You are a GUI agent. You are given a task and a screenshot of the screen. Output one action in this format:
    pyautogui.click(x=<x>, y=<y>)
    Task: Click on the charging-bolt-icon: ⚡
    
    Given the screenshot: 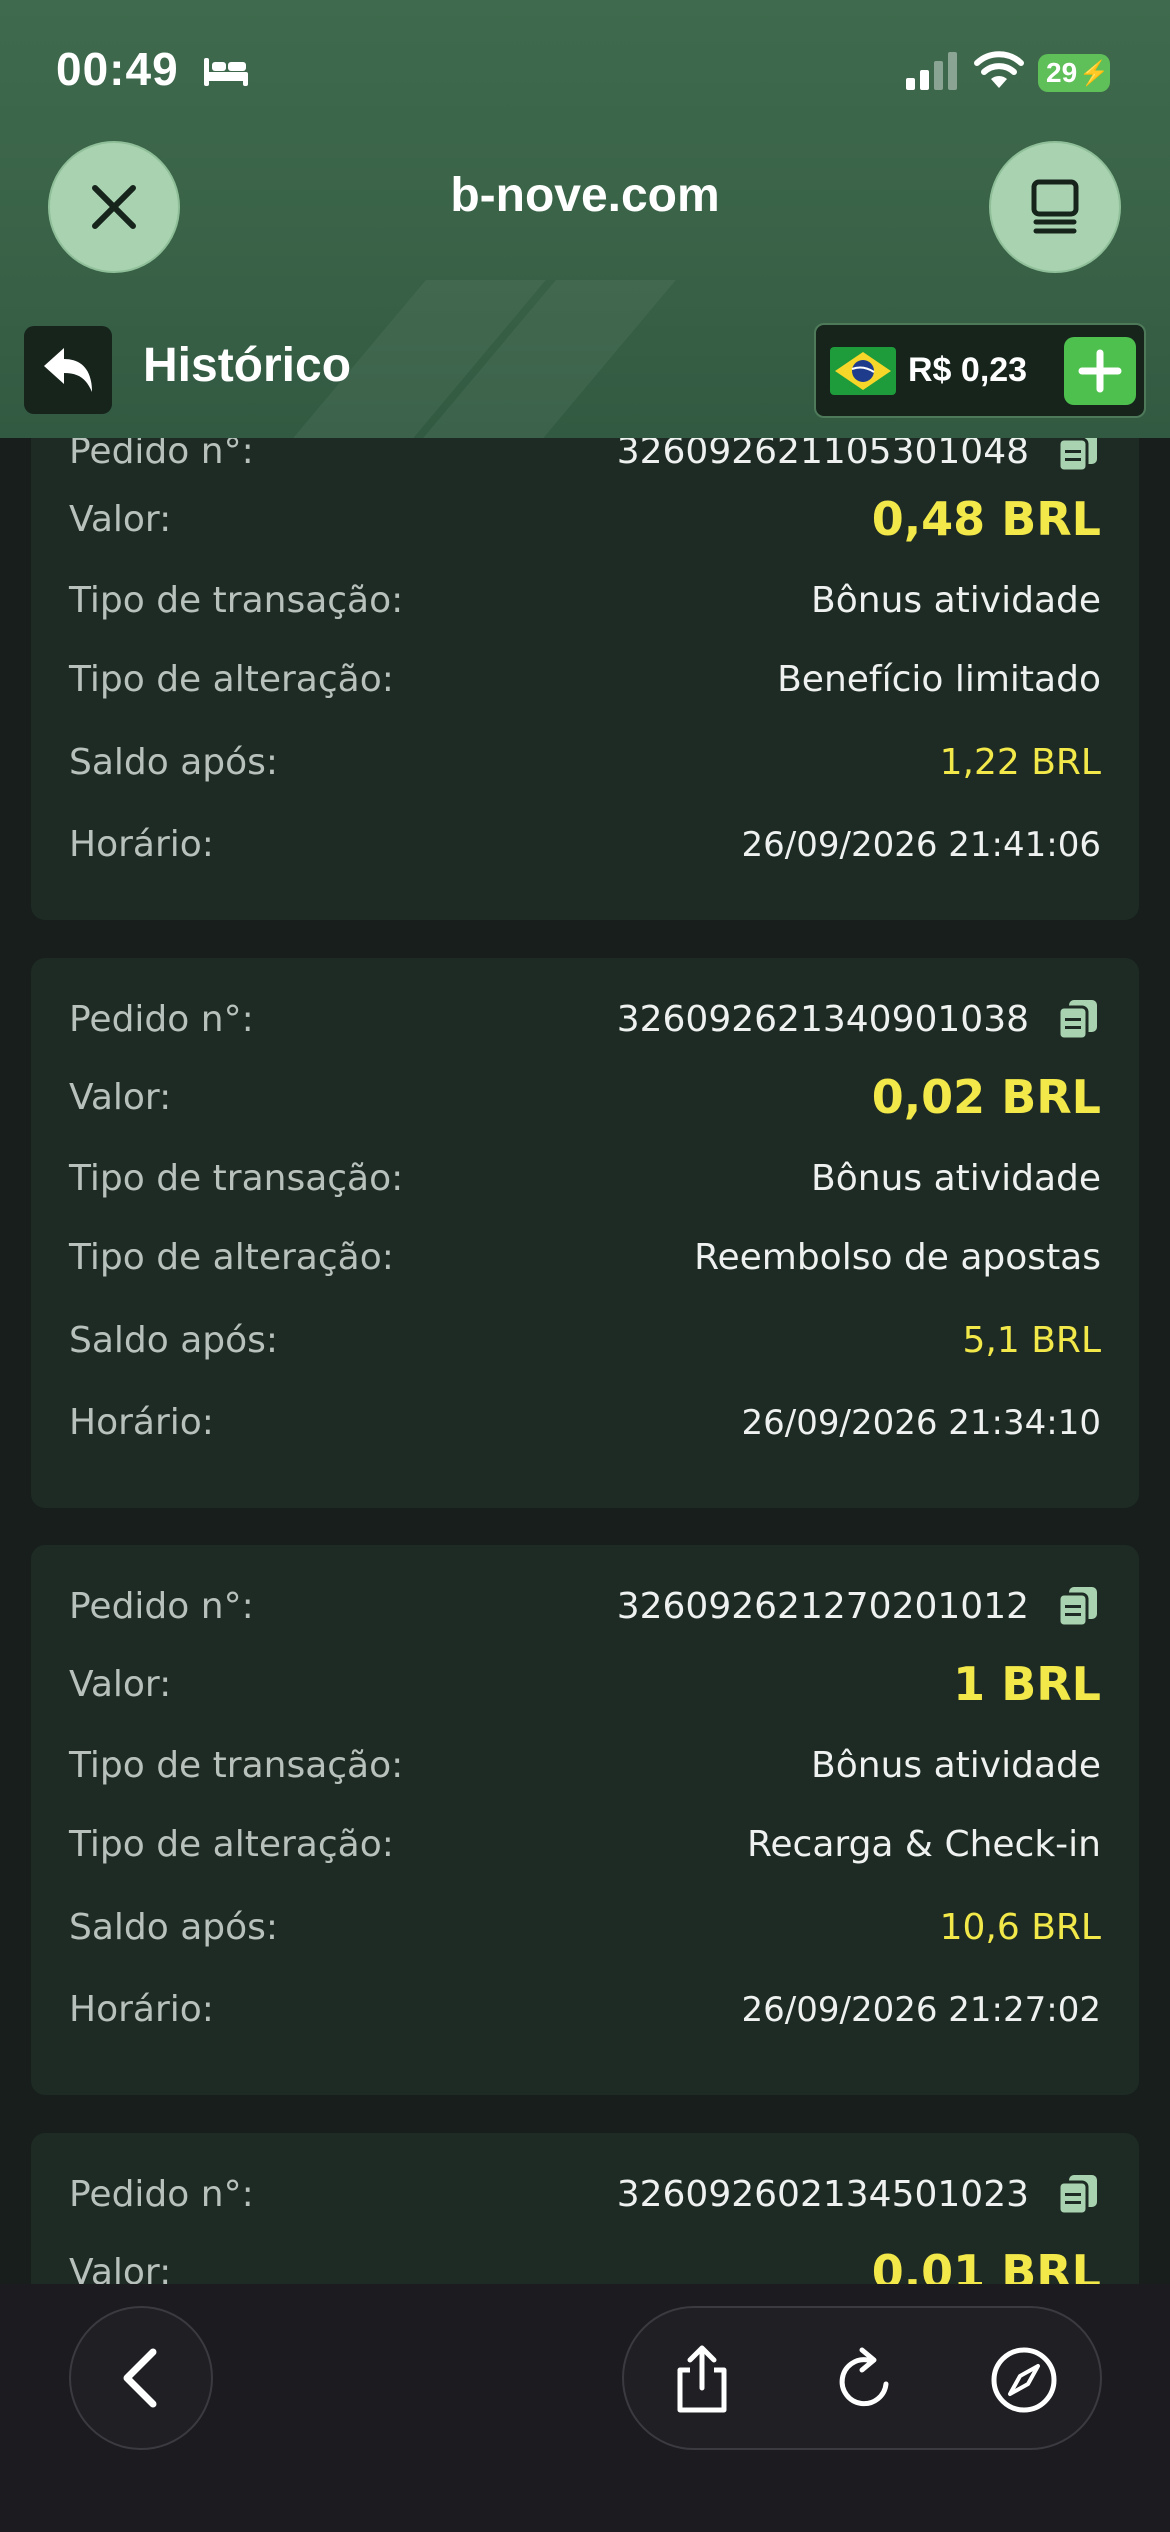 What is the action you would take?
    pyautogui.click(x=1094, y=73)
    